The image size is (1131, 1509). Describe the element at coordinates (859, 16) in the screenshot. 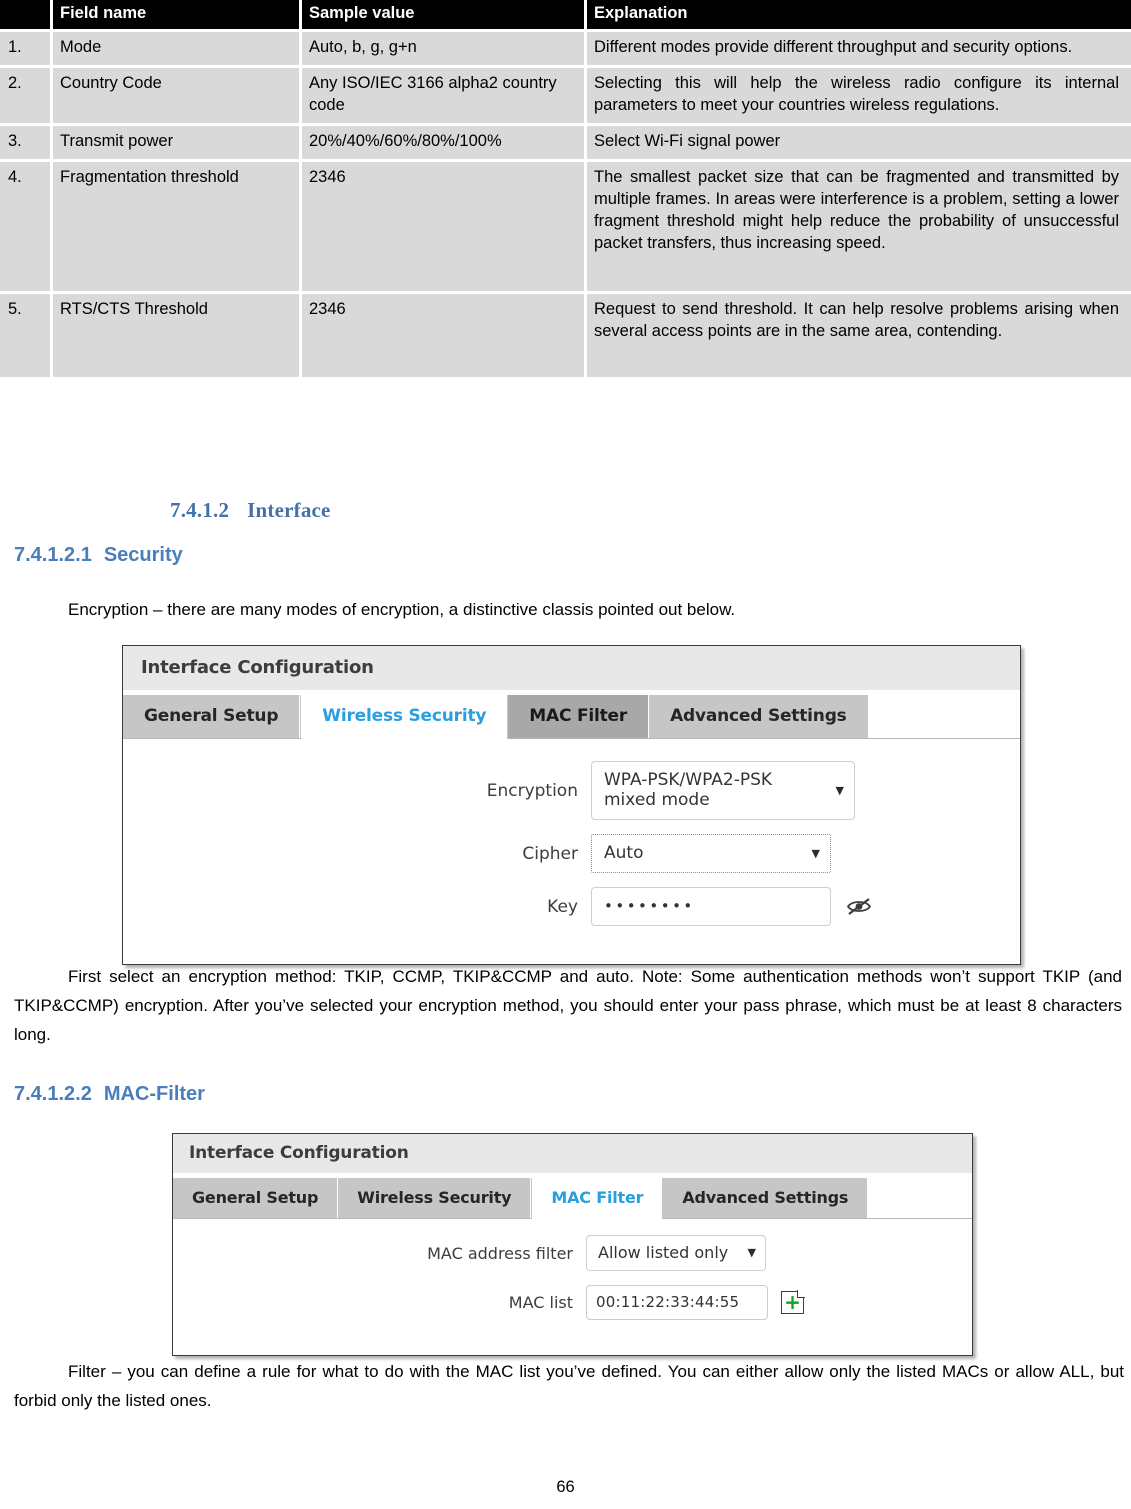

I see `column-header-explanation: Explanation` at that location.